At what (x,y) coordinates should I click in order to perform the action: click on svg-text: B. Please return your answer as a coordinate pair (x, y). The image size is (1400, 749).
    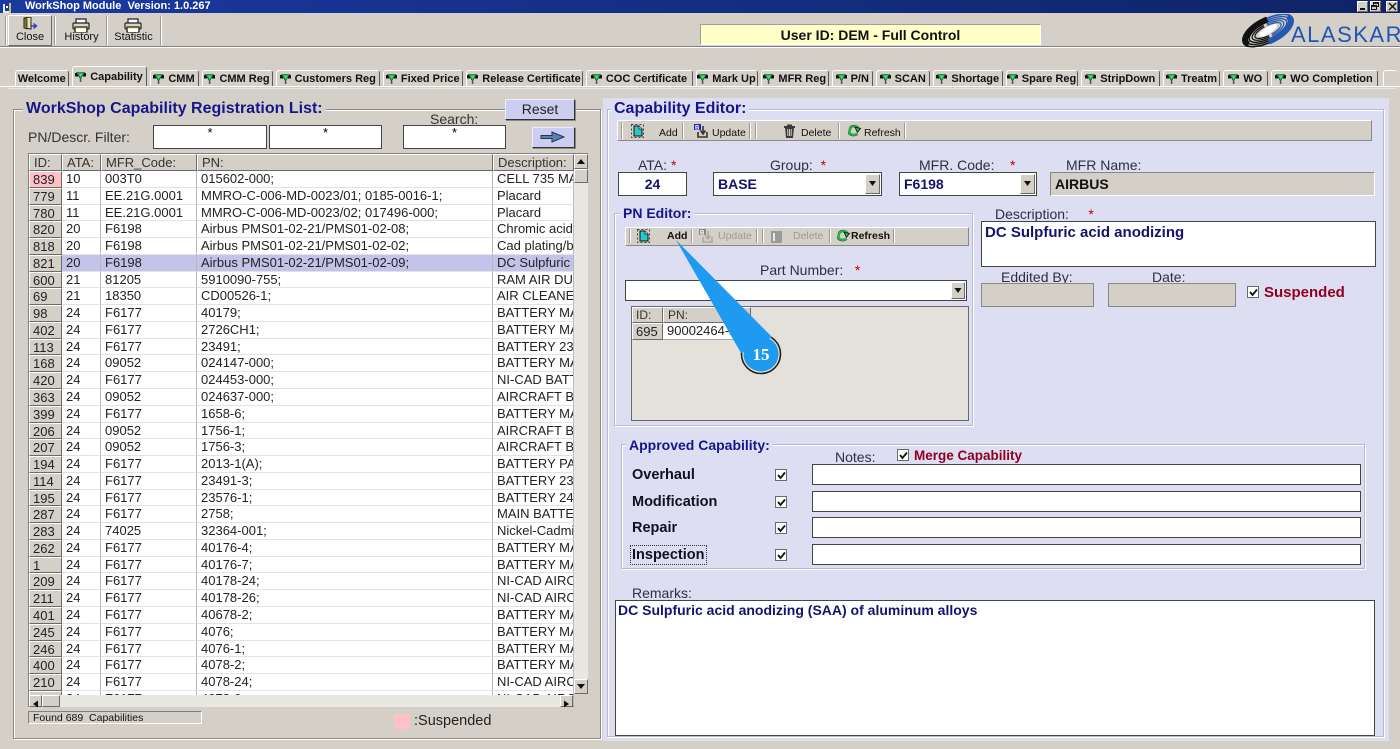
    Looking at the image, I should click on (697, 129).